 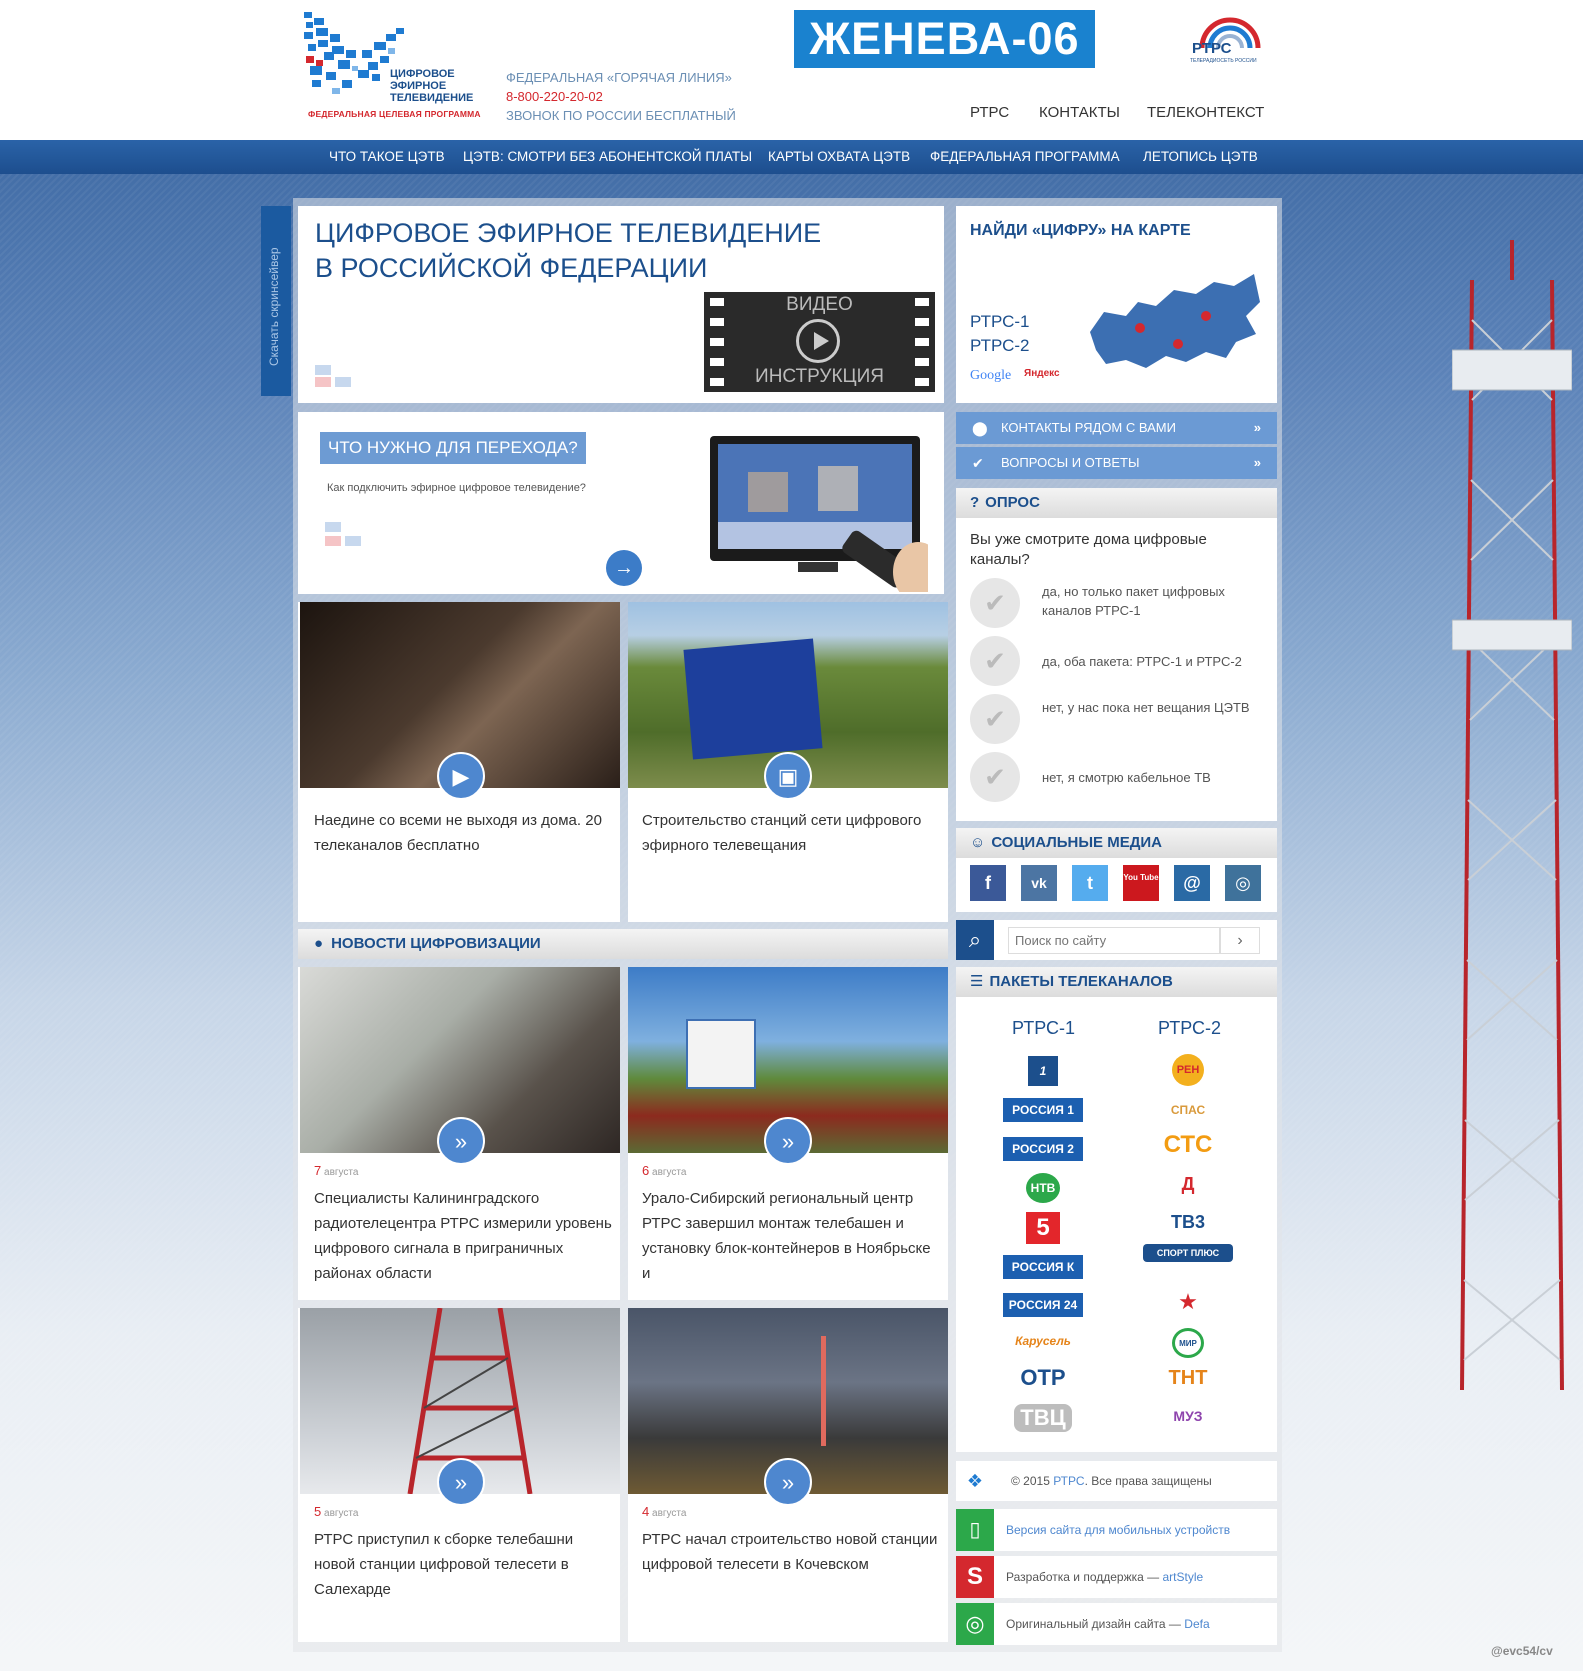 What do you see at coordinates (990, 376) in the screenshot?
I see `google-maps-link: Google` at bounding box center [990, 376].